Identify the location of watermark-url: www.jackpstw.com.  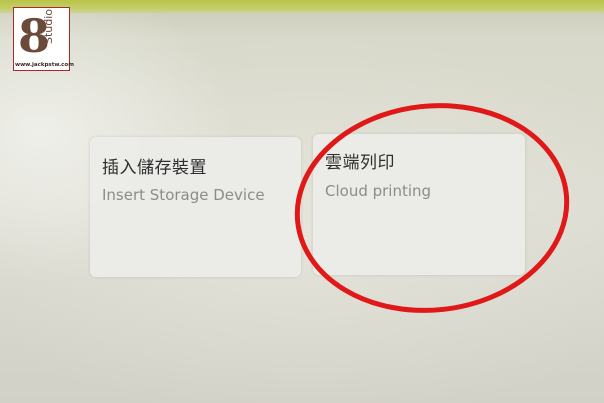
(44, 65).